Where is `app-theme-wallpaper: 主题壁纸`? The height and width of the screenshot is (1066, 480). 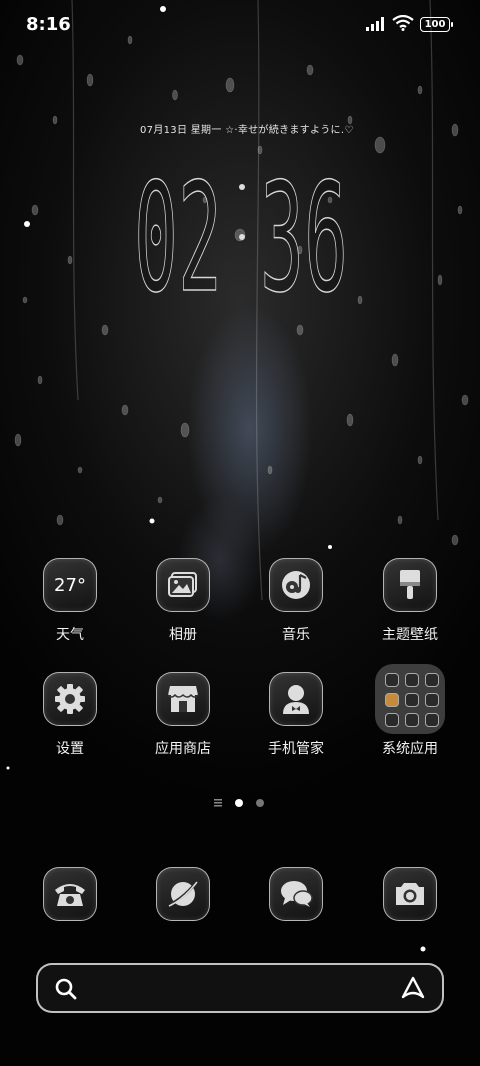
app-theme-wallpaper: 主题壁纸 is located at coordinates (410, 601).